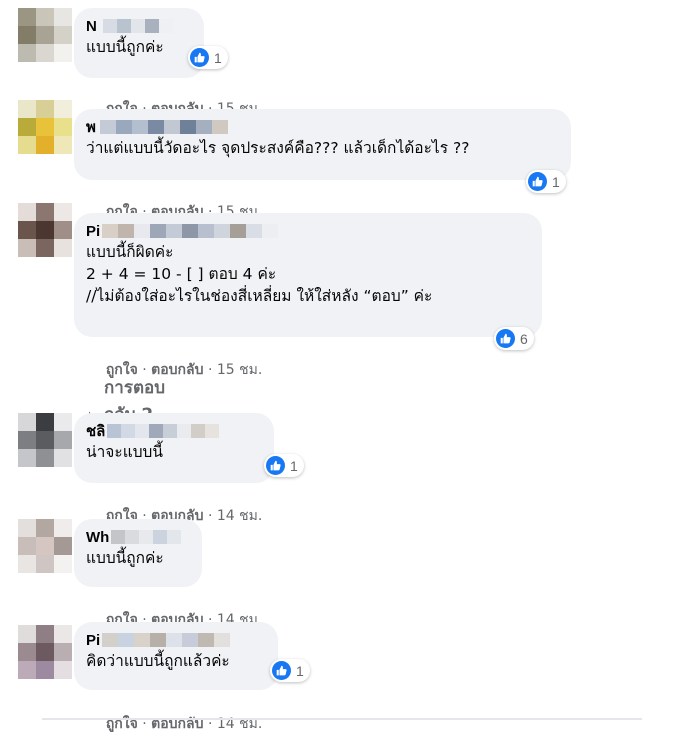  I want to click on comment-text-line: แบบนี้ก็ผิดค่ะ, so click(130, 252).